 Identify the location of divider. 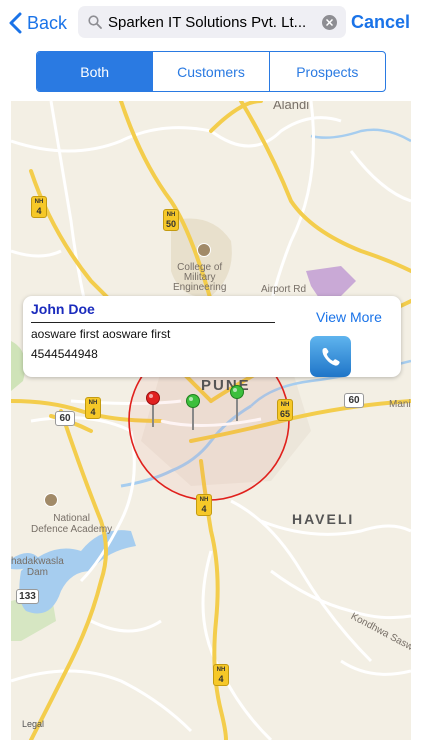
(153, 322).